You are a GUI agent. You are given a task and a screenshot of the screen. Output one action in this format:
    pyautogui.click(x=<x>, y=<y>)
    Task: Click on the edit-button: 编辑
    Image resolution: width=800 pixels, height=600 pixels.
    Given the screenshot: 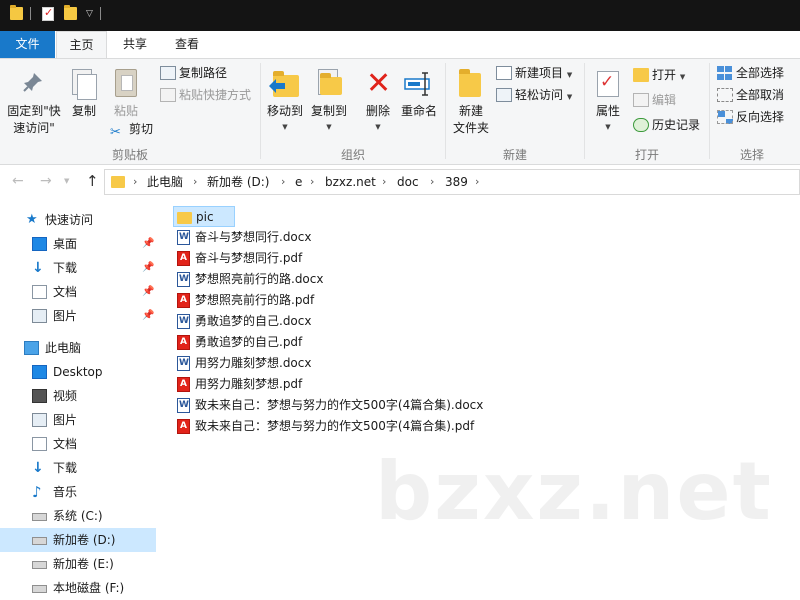 What is the action you would take?
    pyautogui.click(x=654, y=100)
    